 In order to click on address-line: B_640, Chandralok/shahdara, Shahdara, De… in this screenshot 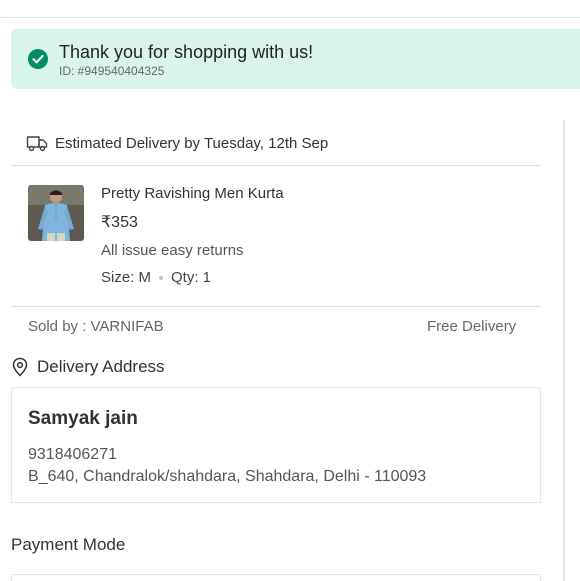, I will do `click(227, 476)`.